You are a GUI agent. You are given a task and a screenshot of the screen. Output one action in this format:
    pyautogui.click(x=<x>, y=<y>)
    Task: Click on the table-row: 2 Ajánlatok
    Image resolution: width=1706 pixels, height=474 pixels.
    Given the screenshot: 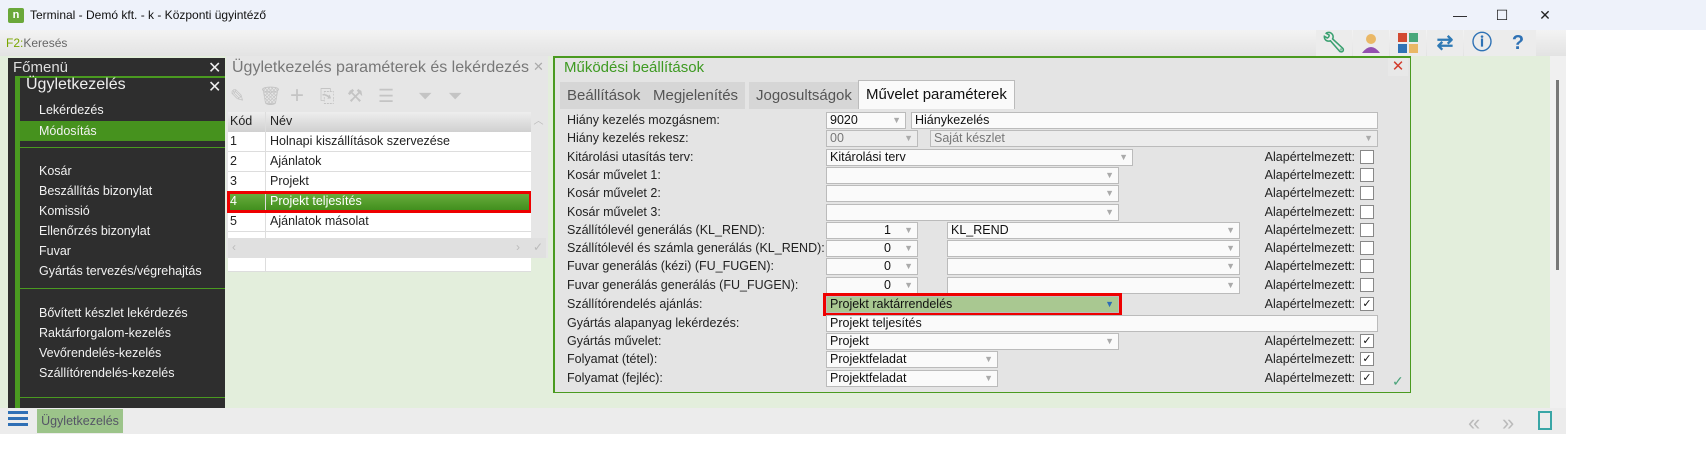 What is the action you would take?
    pyautogui.click(x=379, y=162)
    